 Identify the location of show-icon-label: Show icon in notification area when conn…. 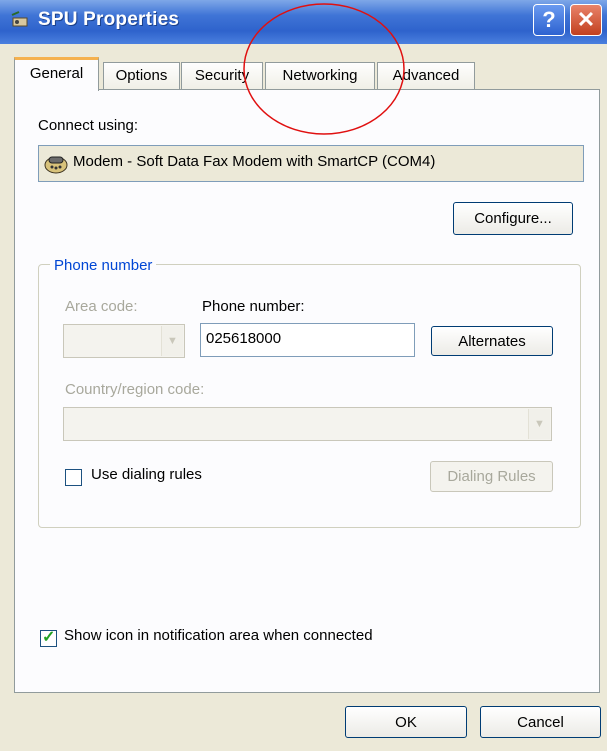
(218, 635).